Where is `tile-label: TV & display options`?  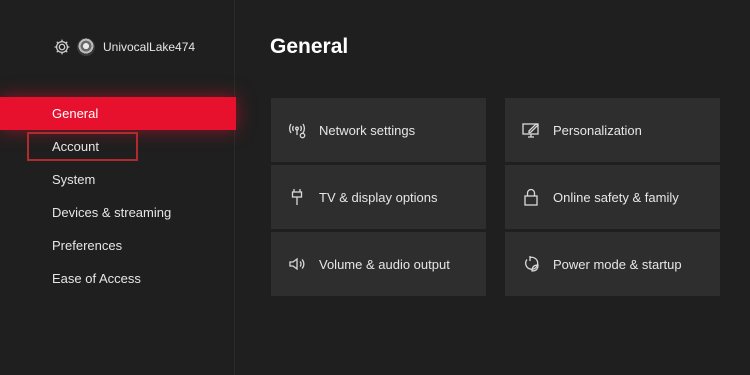 tile-label: TV & display options is located at coordinates (378, 197).